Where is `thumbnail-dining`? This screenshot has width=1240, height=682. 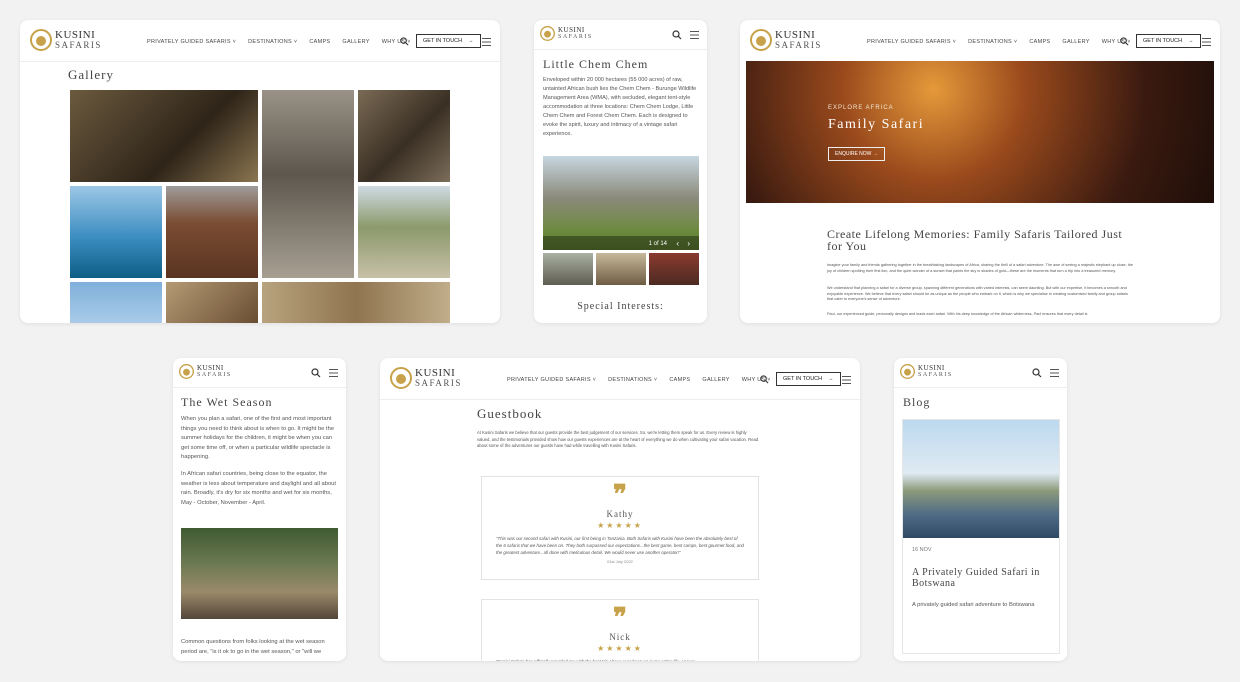
thumbnail-dining is located at coordinates (674, 269).